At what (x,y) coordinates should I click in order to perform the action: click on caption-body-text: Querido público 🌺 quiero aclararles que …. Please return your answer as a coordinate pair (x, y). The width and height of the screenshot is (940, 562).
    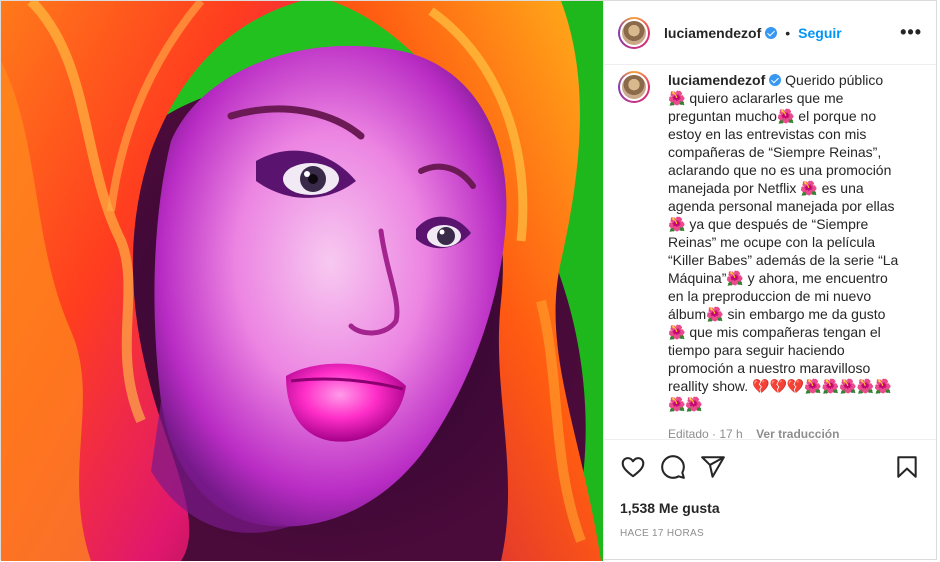
    Looking at the image, I should click on (783, 242).